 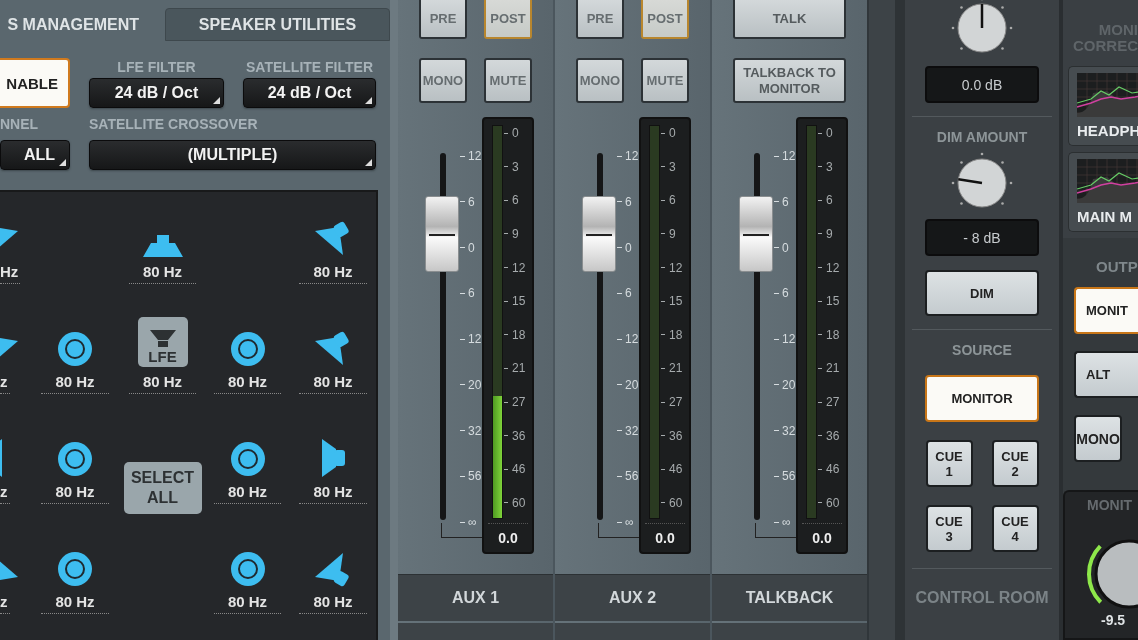 I want to click on scale-label: 3, so click(x=672, y=166).